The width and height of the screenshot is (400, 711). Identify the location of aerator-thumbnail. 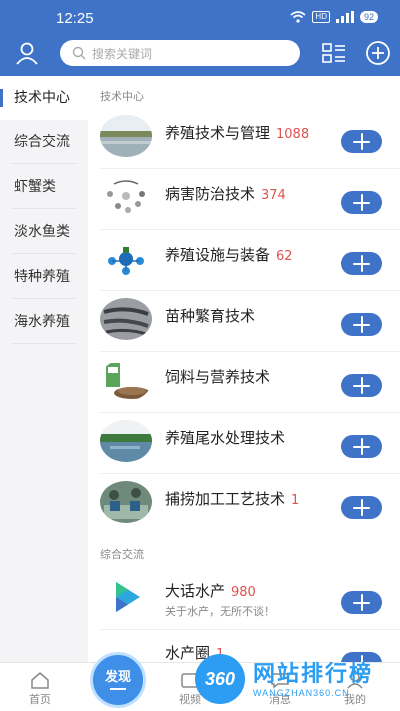
(126, 258).